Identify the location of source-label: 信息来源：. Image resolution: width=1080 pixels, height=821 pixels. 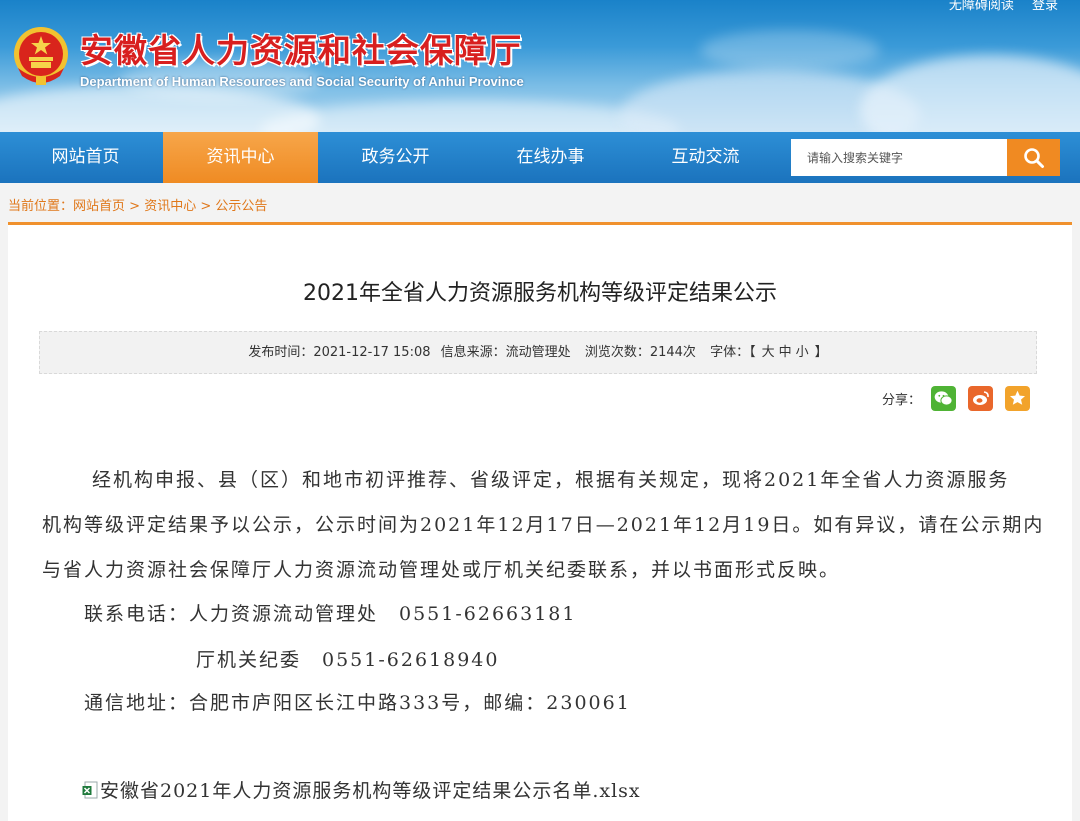
(473, 352).